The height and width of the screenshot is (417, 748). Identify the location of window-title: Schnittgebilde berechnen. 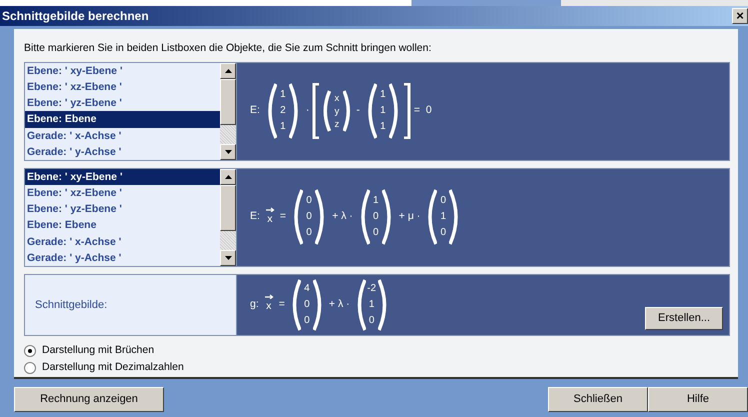
(75, 16).